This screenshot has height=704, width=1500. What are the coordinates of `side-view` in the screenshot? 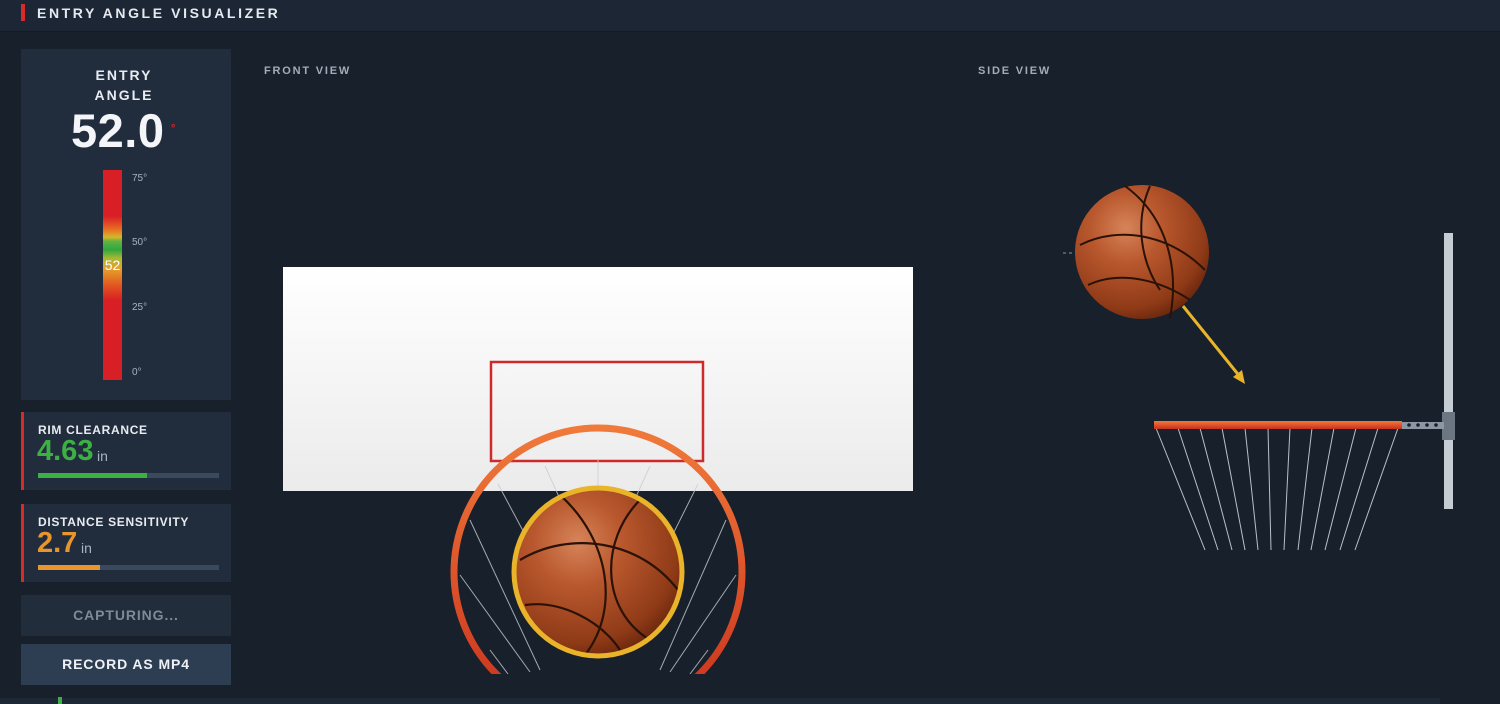 It's located at (1259, 368).